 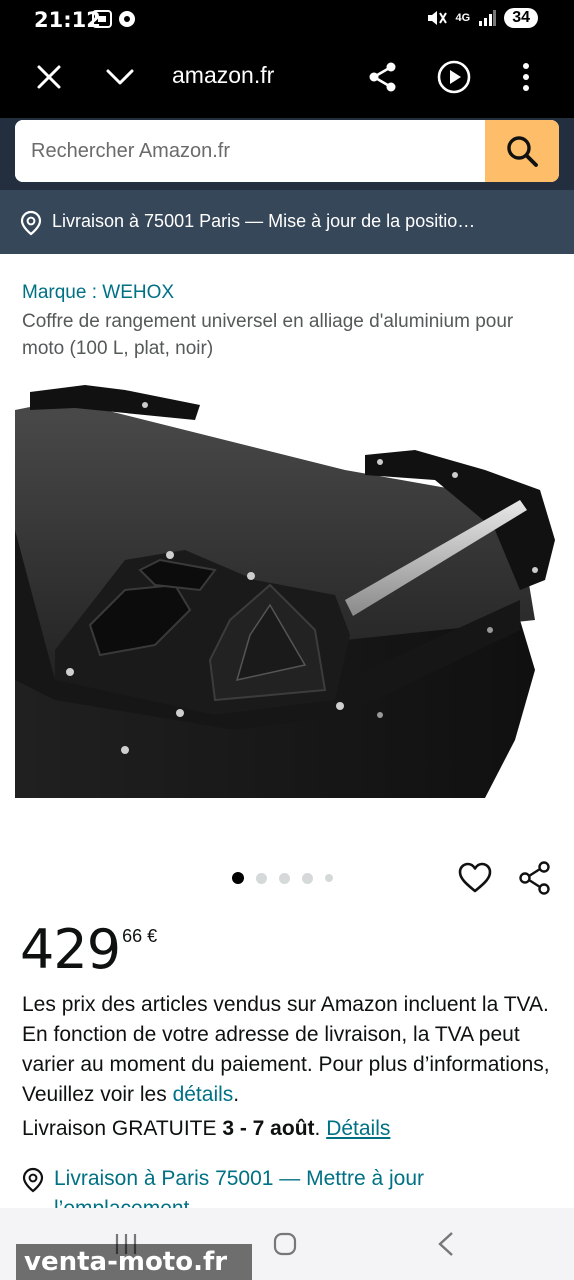 What do you see at coordinates (488, 18) in the screenshot?
I see `signal-icon` at bounding box center [488, 18].